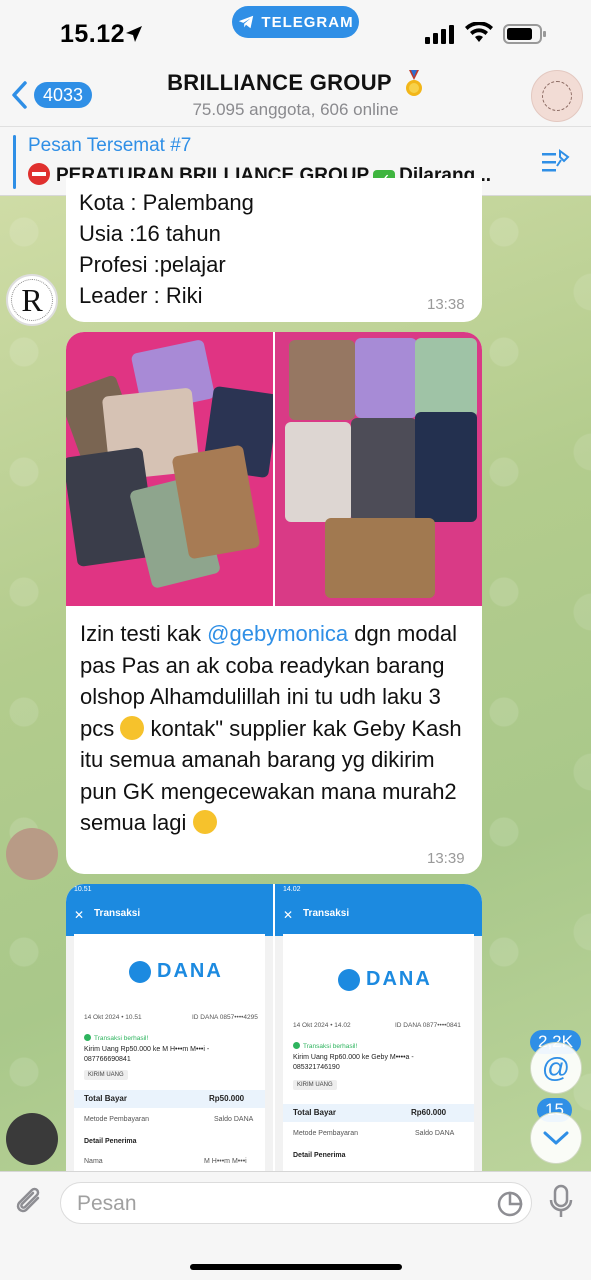  I want to click on status-bar: 15.12 TELEGRAM, so click(295, 31).